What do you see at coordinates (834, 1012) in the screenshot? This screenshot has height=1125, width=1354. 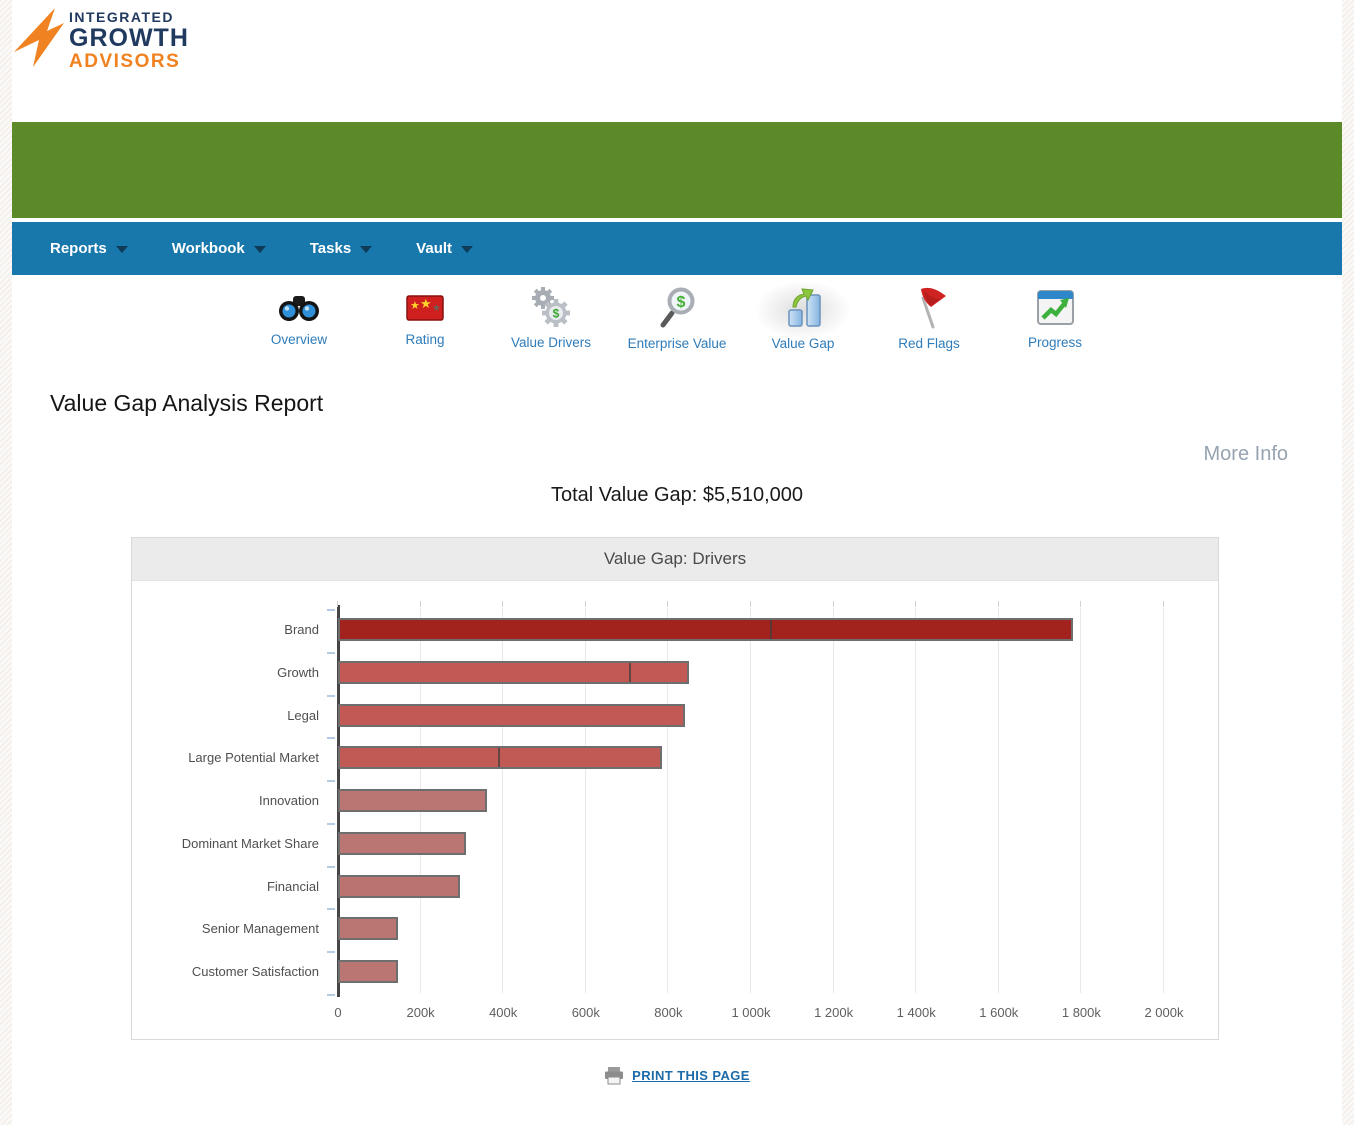 I see `x-tick-label: 1 200k` at bounding box center [834, 1012].